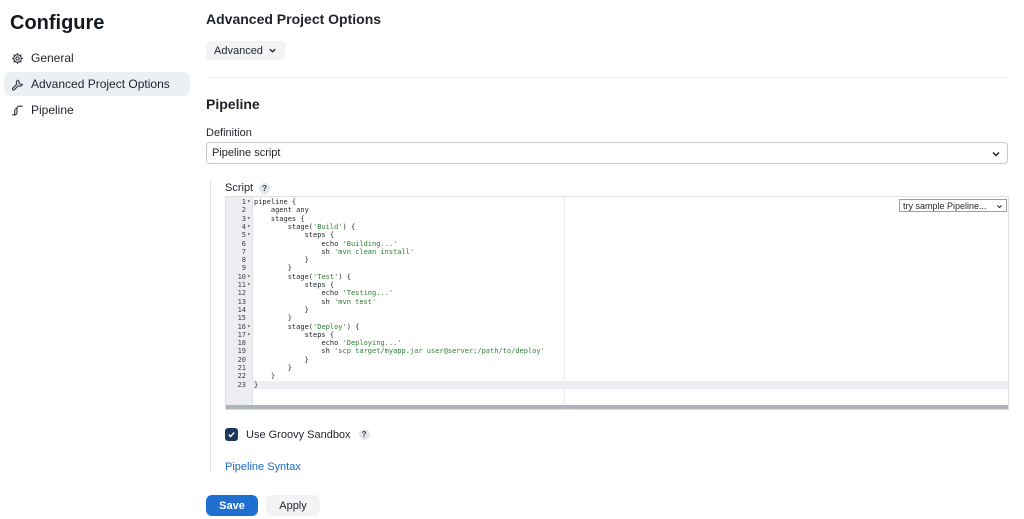  I want to click on sidebar-item-general: General, so click(97, 58).